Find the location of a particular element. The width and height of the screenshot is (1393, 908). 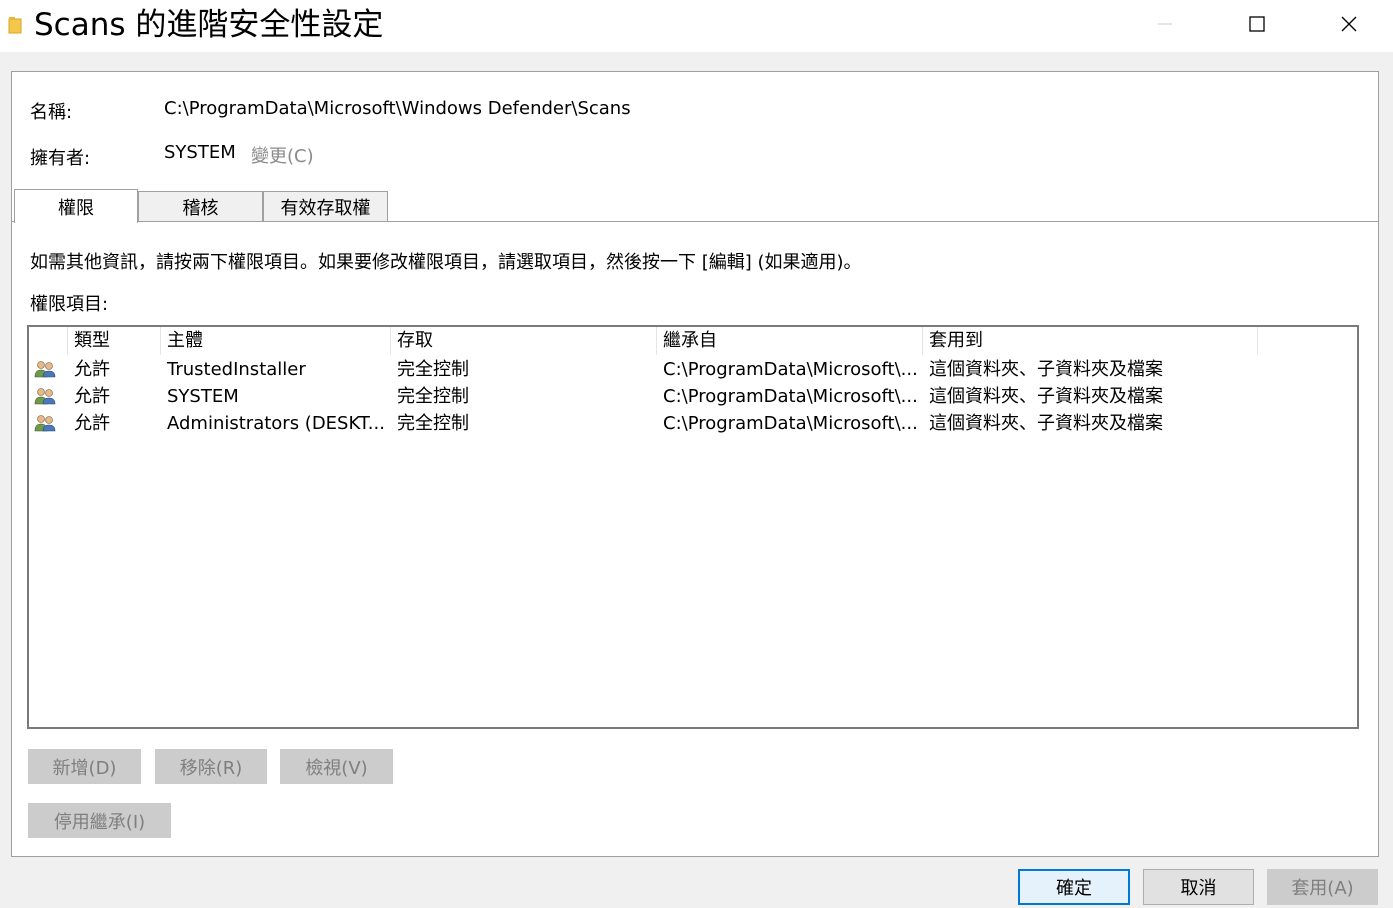

permission-entries-label: 權限項目: is located at coordinates (69, 304).